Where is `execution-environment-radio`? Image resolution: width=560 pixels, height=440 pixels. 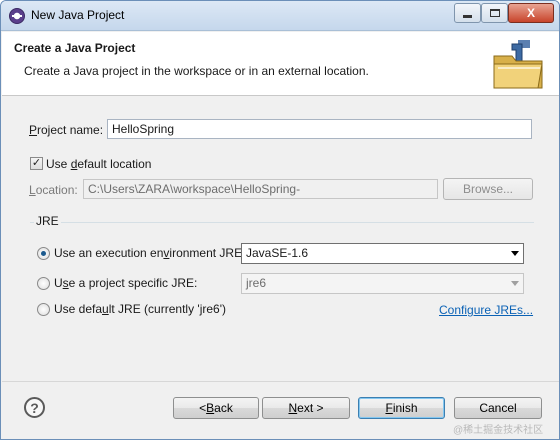 execution-environment-radio is located at coordinates (43, 253).